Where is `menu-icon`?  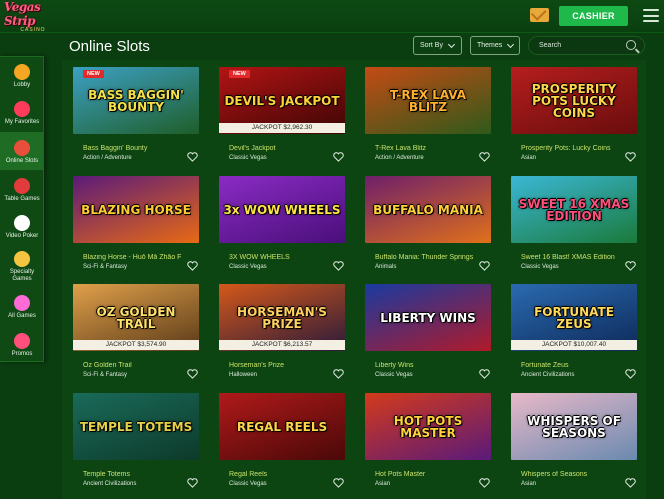 menu-icon is located at coordinates (651, 15).